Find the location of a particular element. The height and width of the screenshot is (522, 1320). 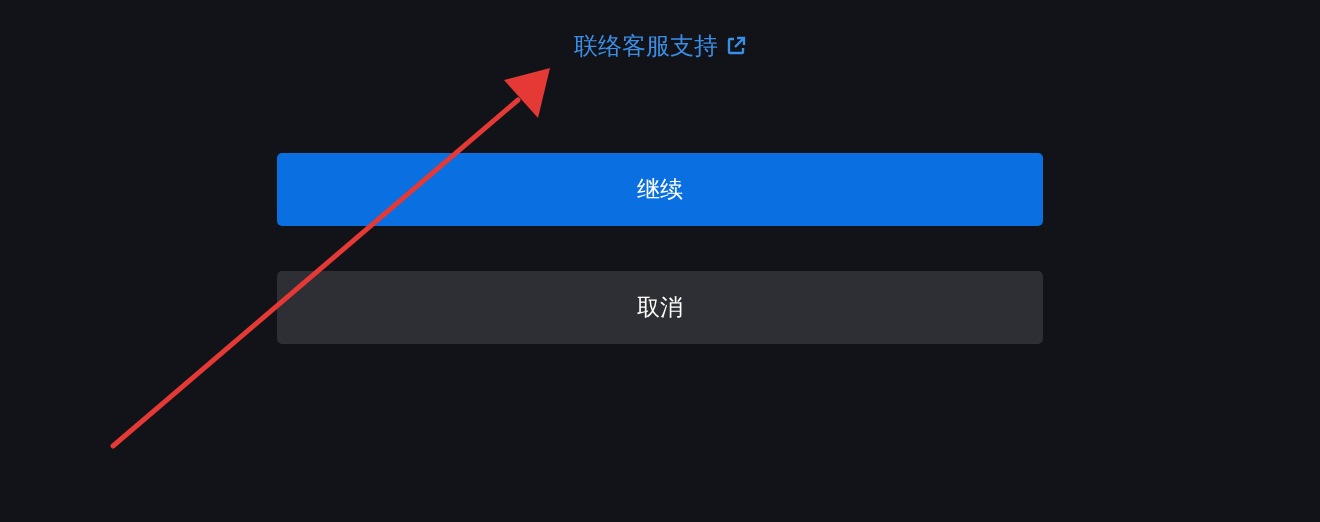

continue-button: 继续 is located at coordinates (660, 189).